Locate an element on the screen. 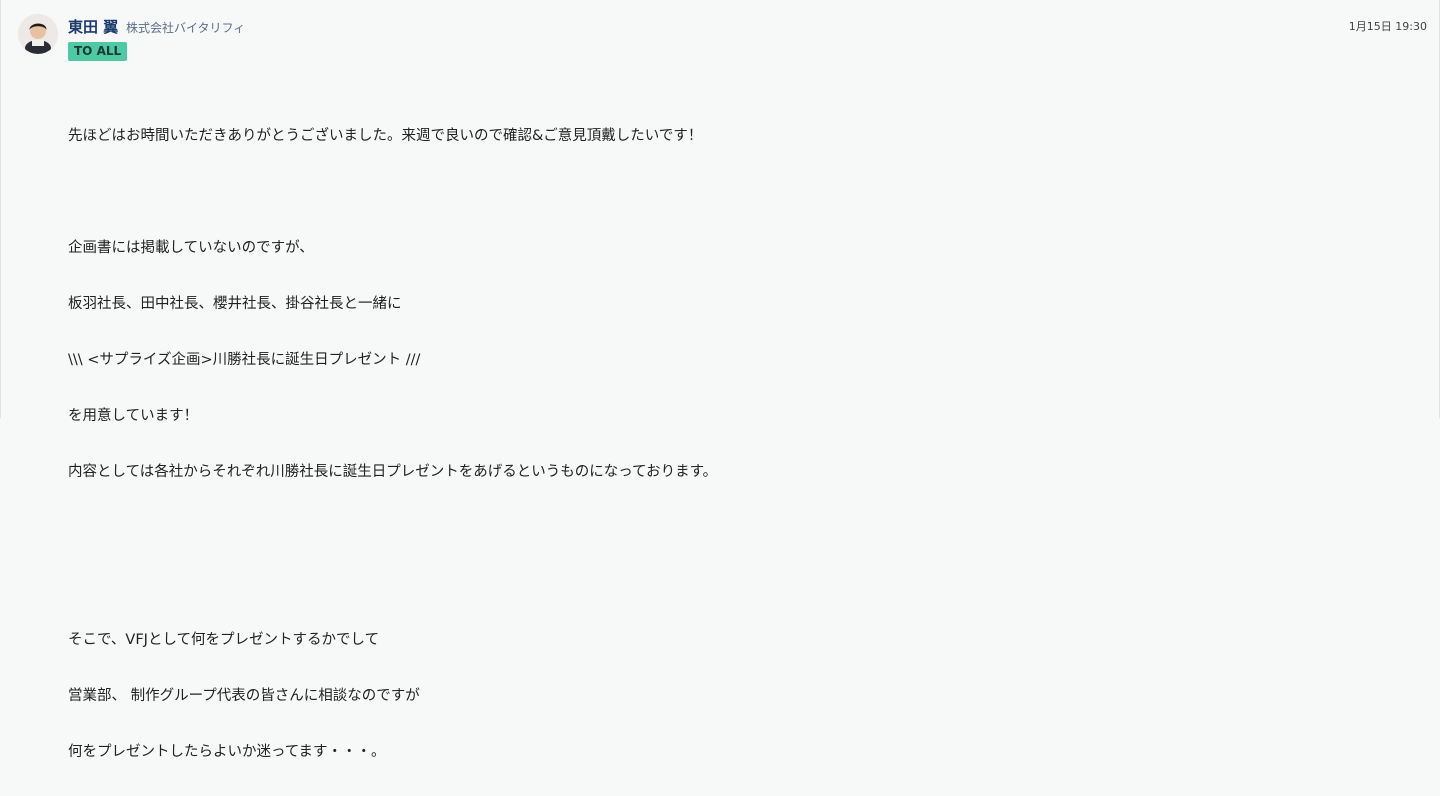  message-line: \\\ <サプライズ企画>川勝社長に誕生日プレゼント /// is located at coordinates (244, 360).